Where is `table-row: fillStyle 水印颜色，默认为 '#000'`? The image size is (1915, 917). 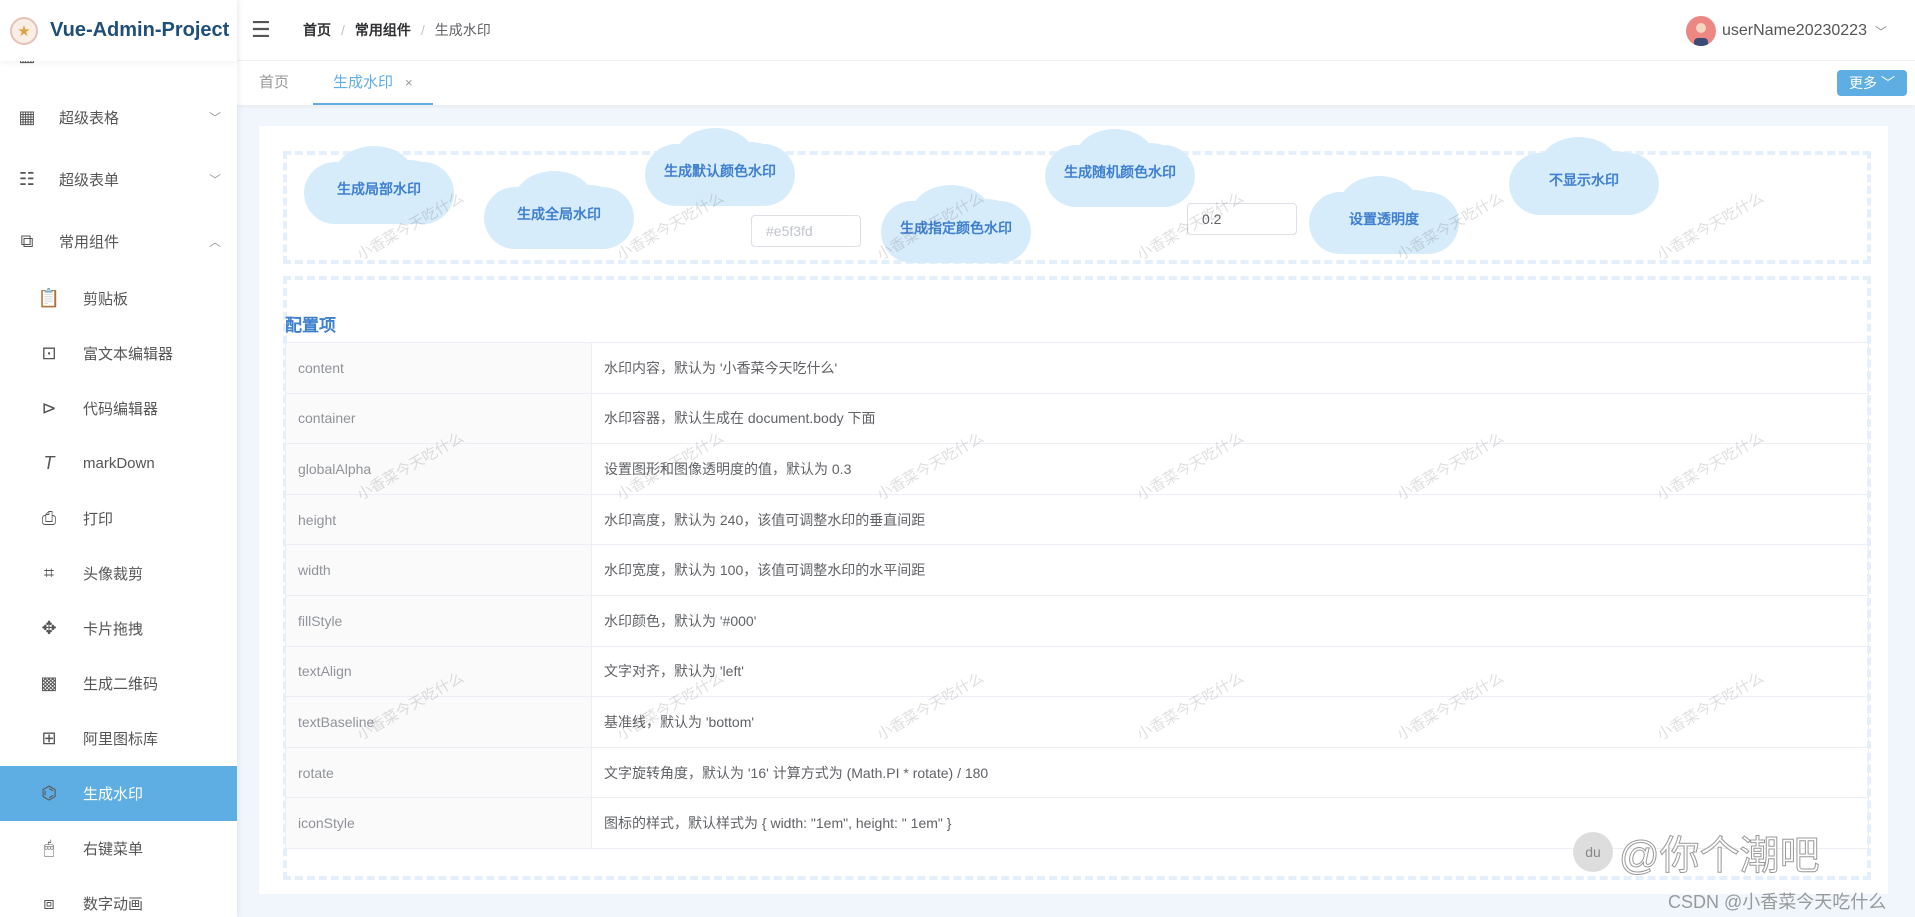
table-row: fillStyle 水印颜色，默认为 '#000' is located at coordinates (1077, 620).